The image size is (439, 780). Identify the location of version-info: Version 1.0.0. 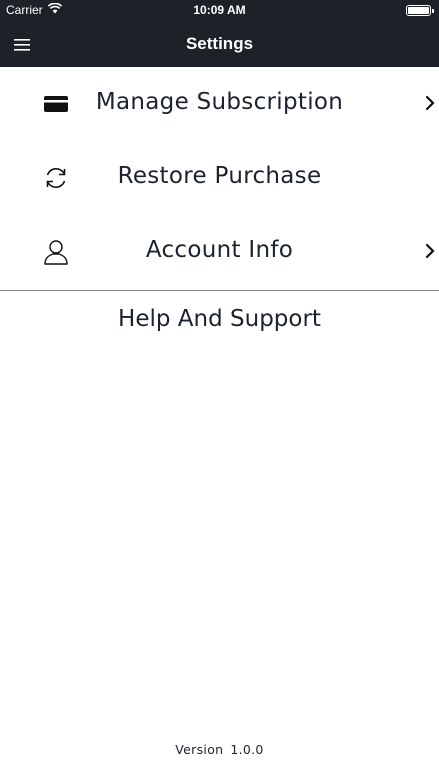
(219, 749).